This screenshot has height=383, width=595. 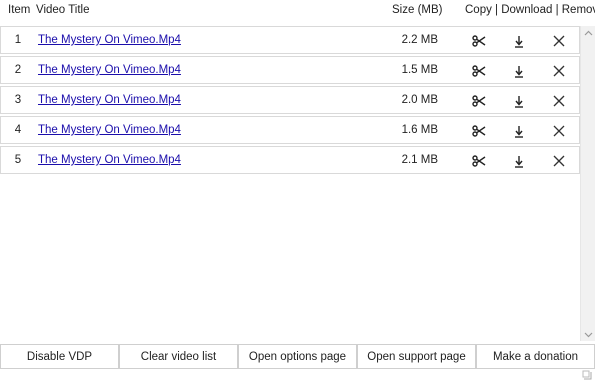 I want to click on item-number: 3, so click(x=18, y=100).